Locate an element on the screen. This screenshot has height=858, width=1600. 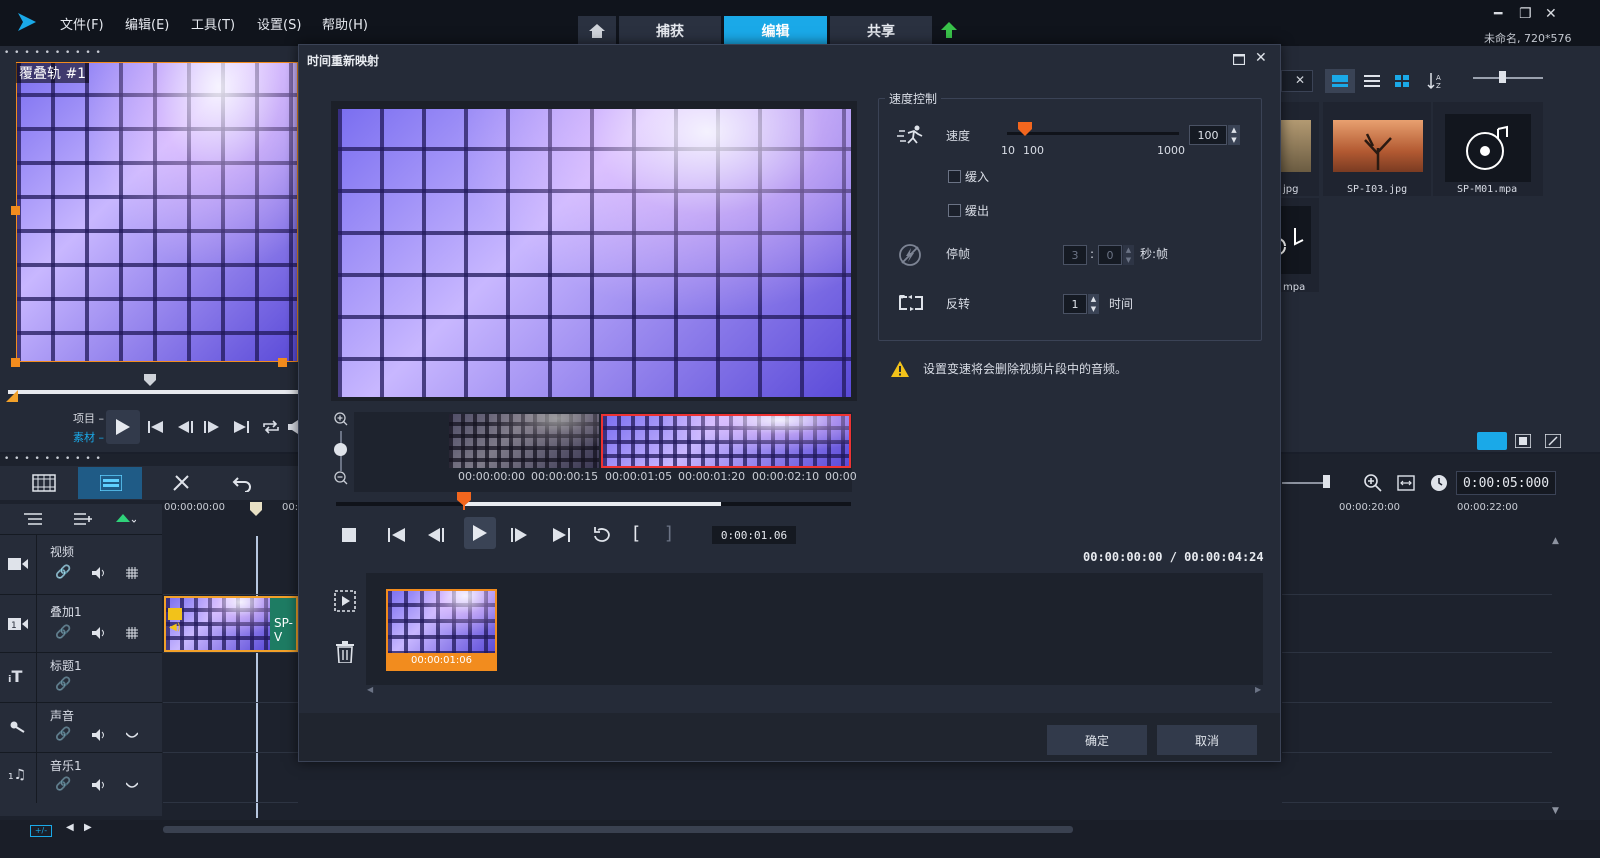
dialog-scrub-range is located at coordinates (592, 504).